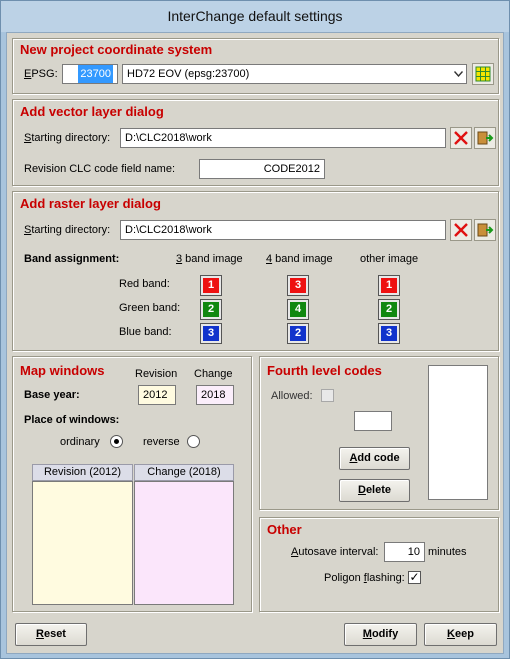  I want to click on add-code-button: Add code, so click(374, 458).